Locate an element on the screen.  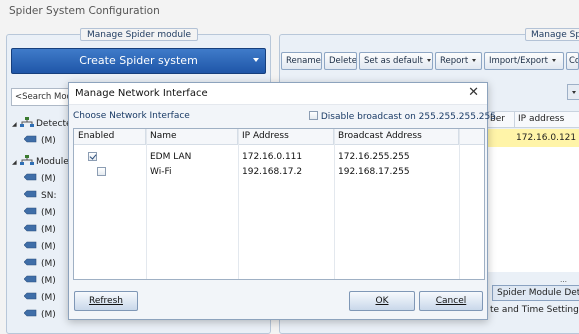
combo-dropdown-button is located at coordinates (573, 92).